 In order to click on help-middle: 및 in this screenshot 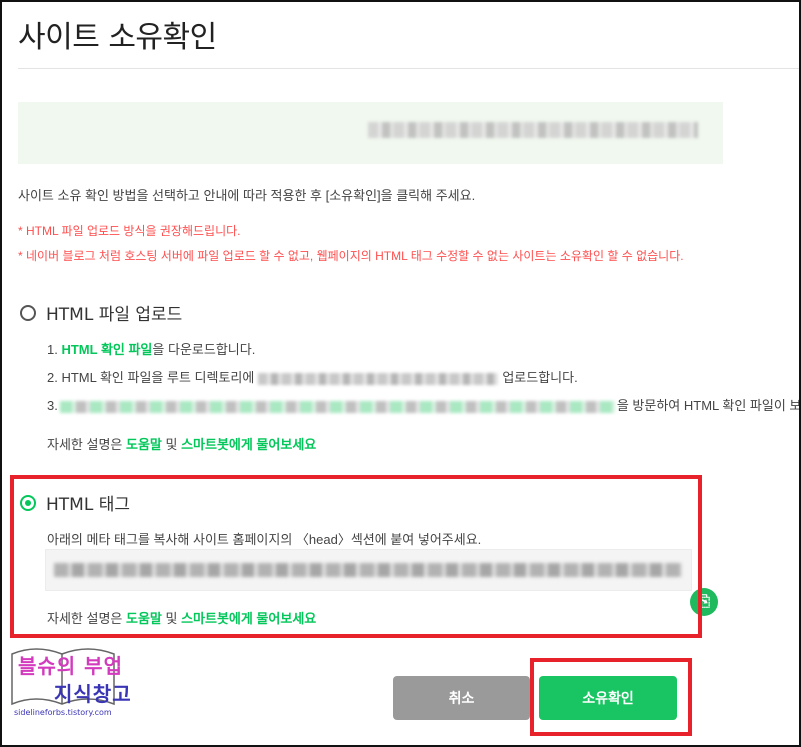, I will do `click(171, 444)`.